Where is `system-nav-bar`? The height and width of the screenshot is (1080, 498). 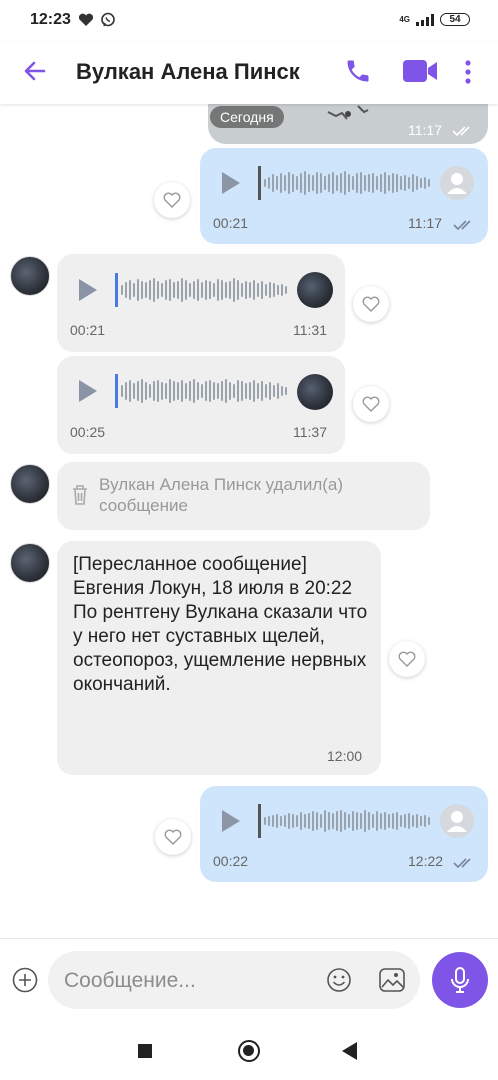 system-nav-bar is located at coordinates (249, 1050).